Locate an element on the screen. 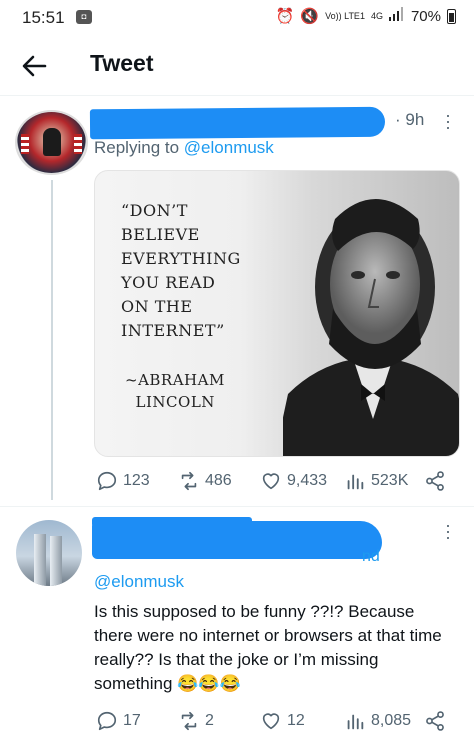 This screenshot has width=474, height=743. views-button: 523K is located at coordinates (376, 481).